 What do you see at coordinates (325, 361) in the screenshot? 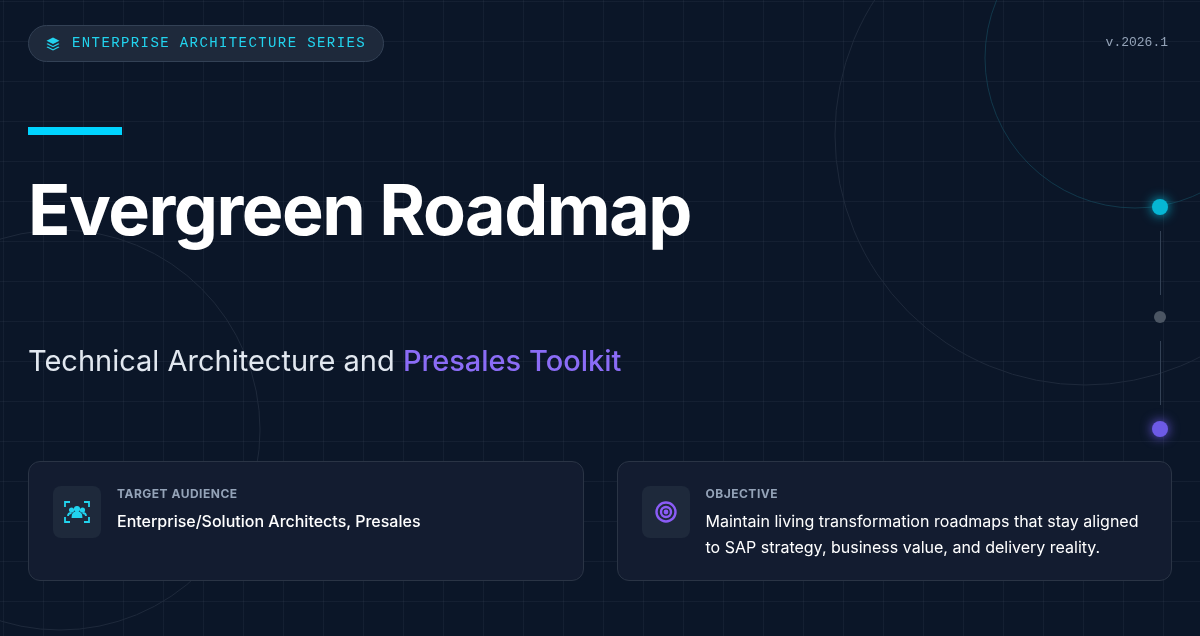
I see `subtitle: Technical Architecture and Presales Toolkit` at bounding box center [325, 361].